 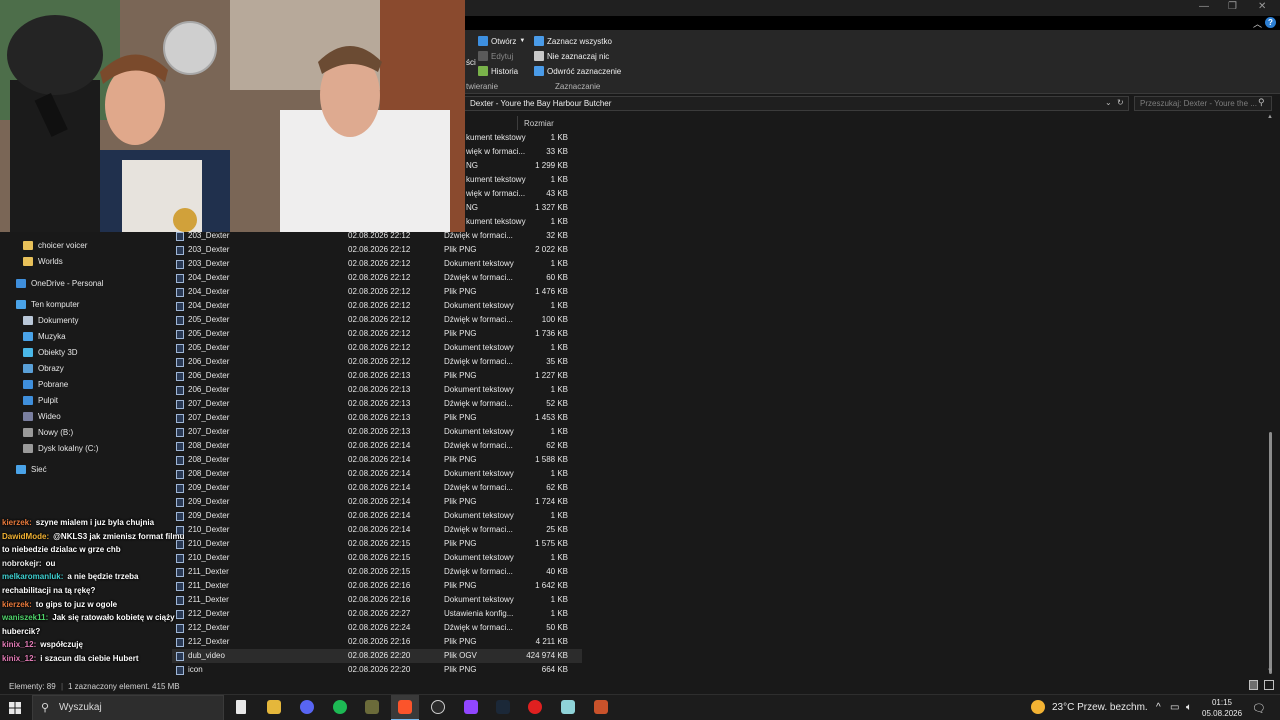 What do you see at coordinates (1100, 707) in the screenshot?
I see `weather-text: 23°C Przew. bezchm.` at bounding box center [1100, 707].